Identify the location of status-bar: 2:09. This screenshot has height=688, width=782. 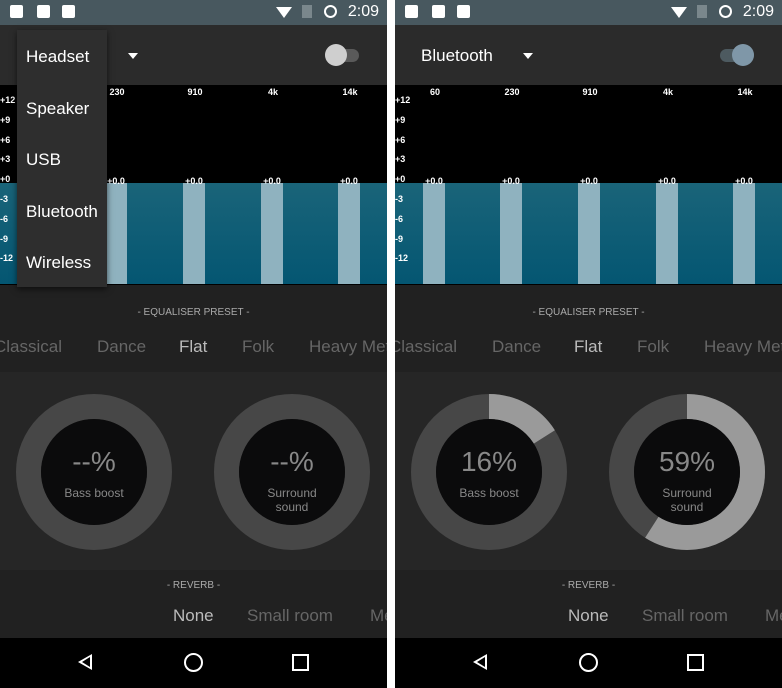
(193, 12).